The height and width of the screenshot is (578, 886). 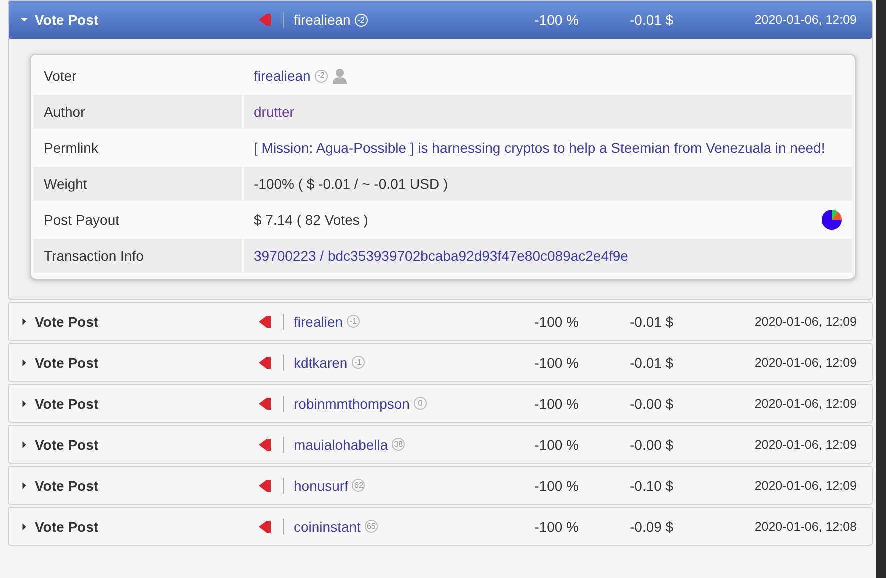 What do you see at coordinates (440, 403) in the screenshot?
I see `event-header: Vote Post robinmmthompson 0 -100 % -0.00 $ 2020-01-06, 12:09` at bounding box center [440, 403].